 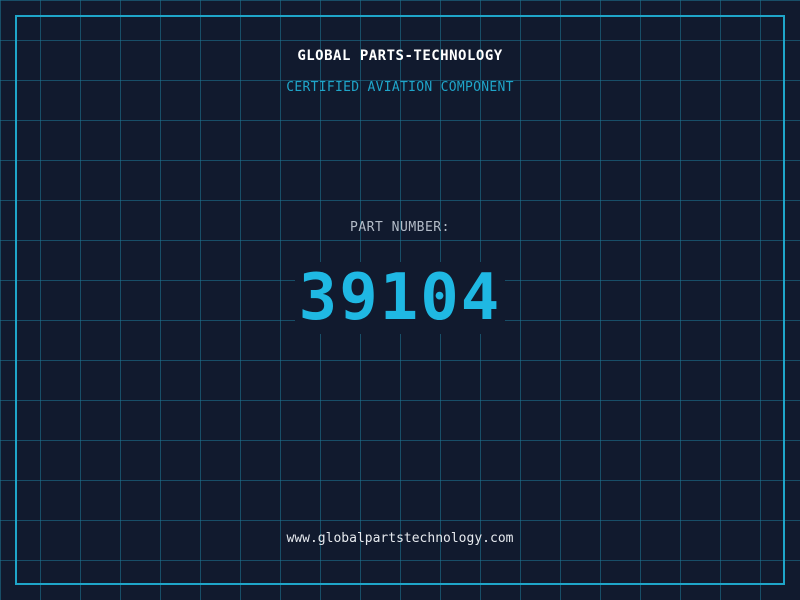 I want to click on website-url: www.globalpartstechnology.com, so click(x=400, y=538).